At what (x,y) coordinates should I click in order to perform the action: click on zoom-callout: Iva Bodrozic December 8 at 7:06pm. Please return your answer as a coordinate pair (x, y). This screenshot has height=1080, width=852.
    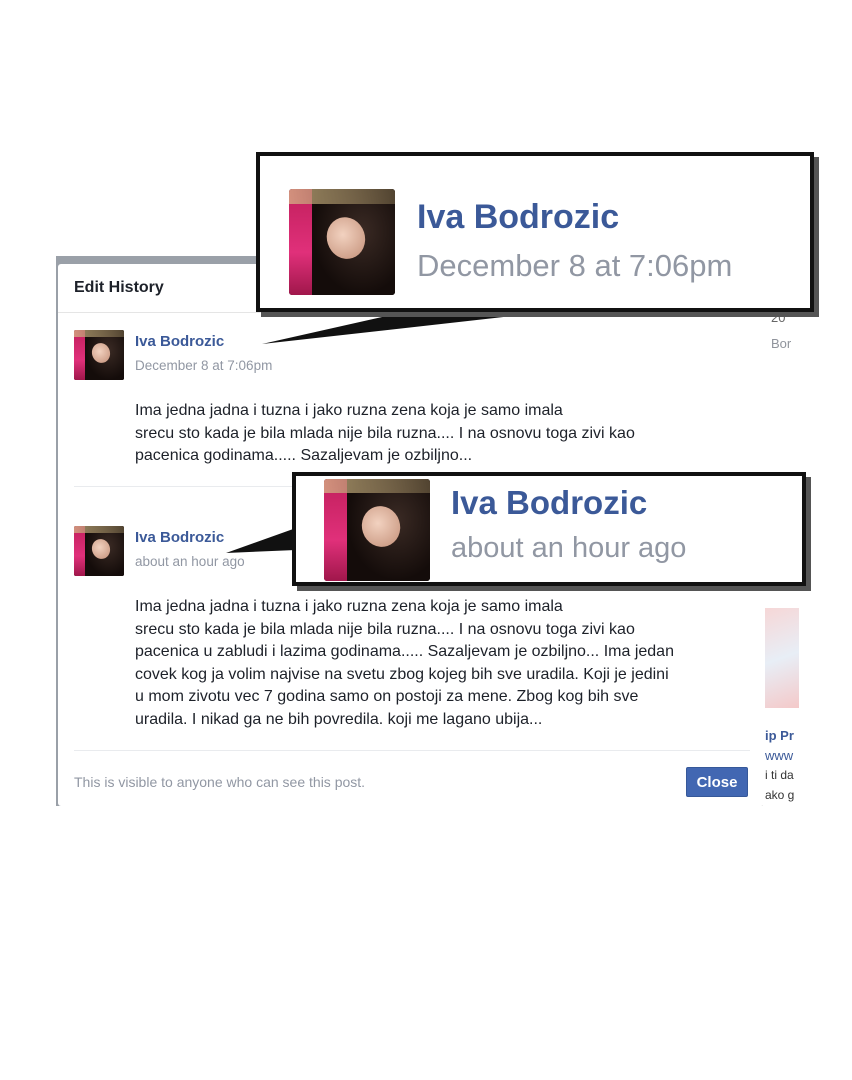
    Looking at the image, I should click on (535, 232).